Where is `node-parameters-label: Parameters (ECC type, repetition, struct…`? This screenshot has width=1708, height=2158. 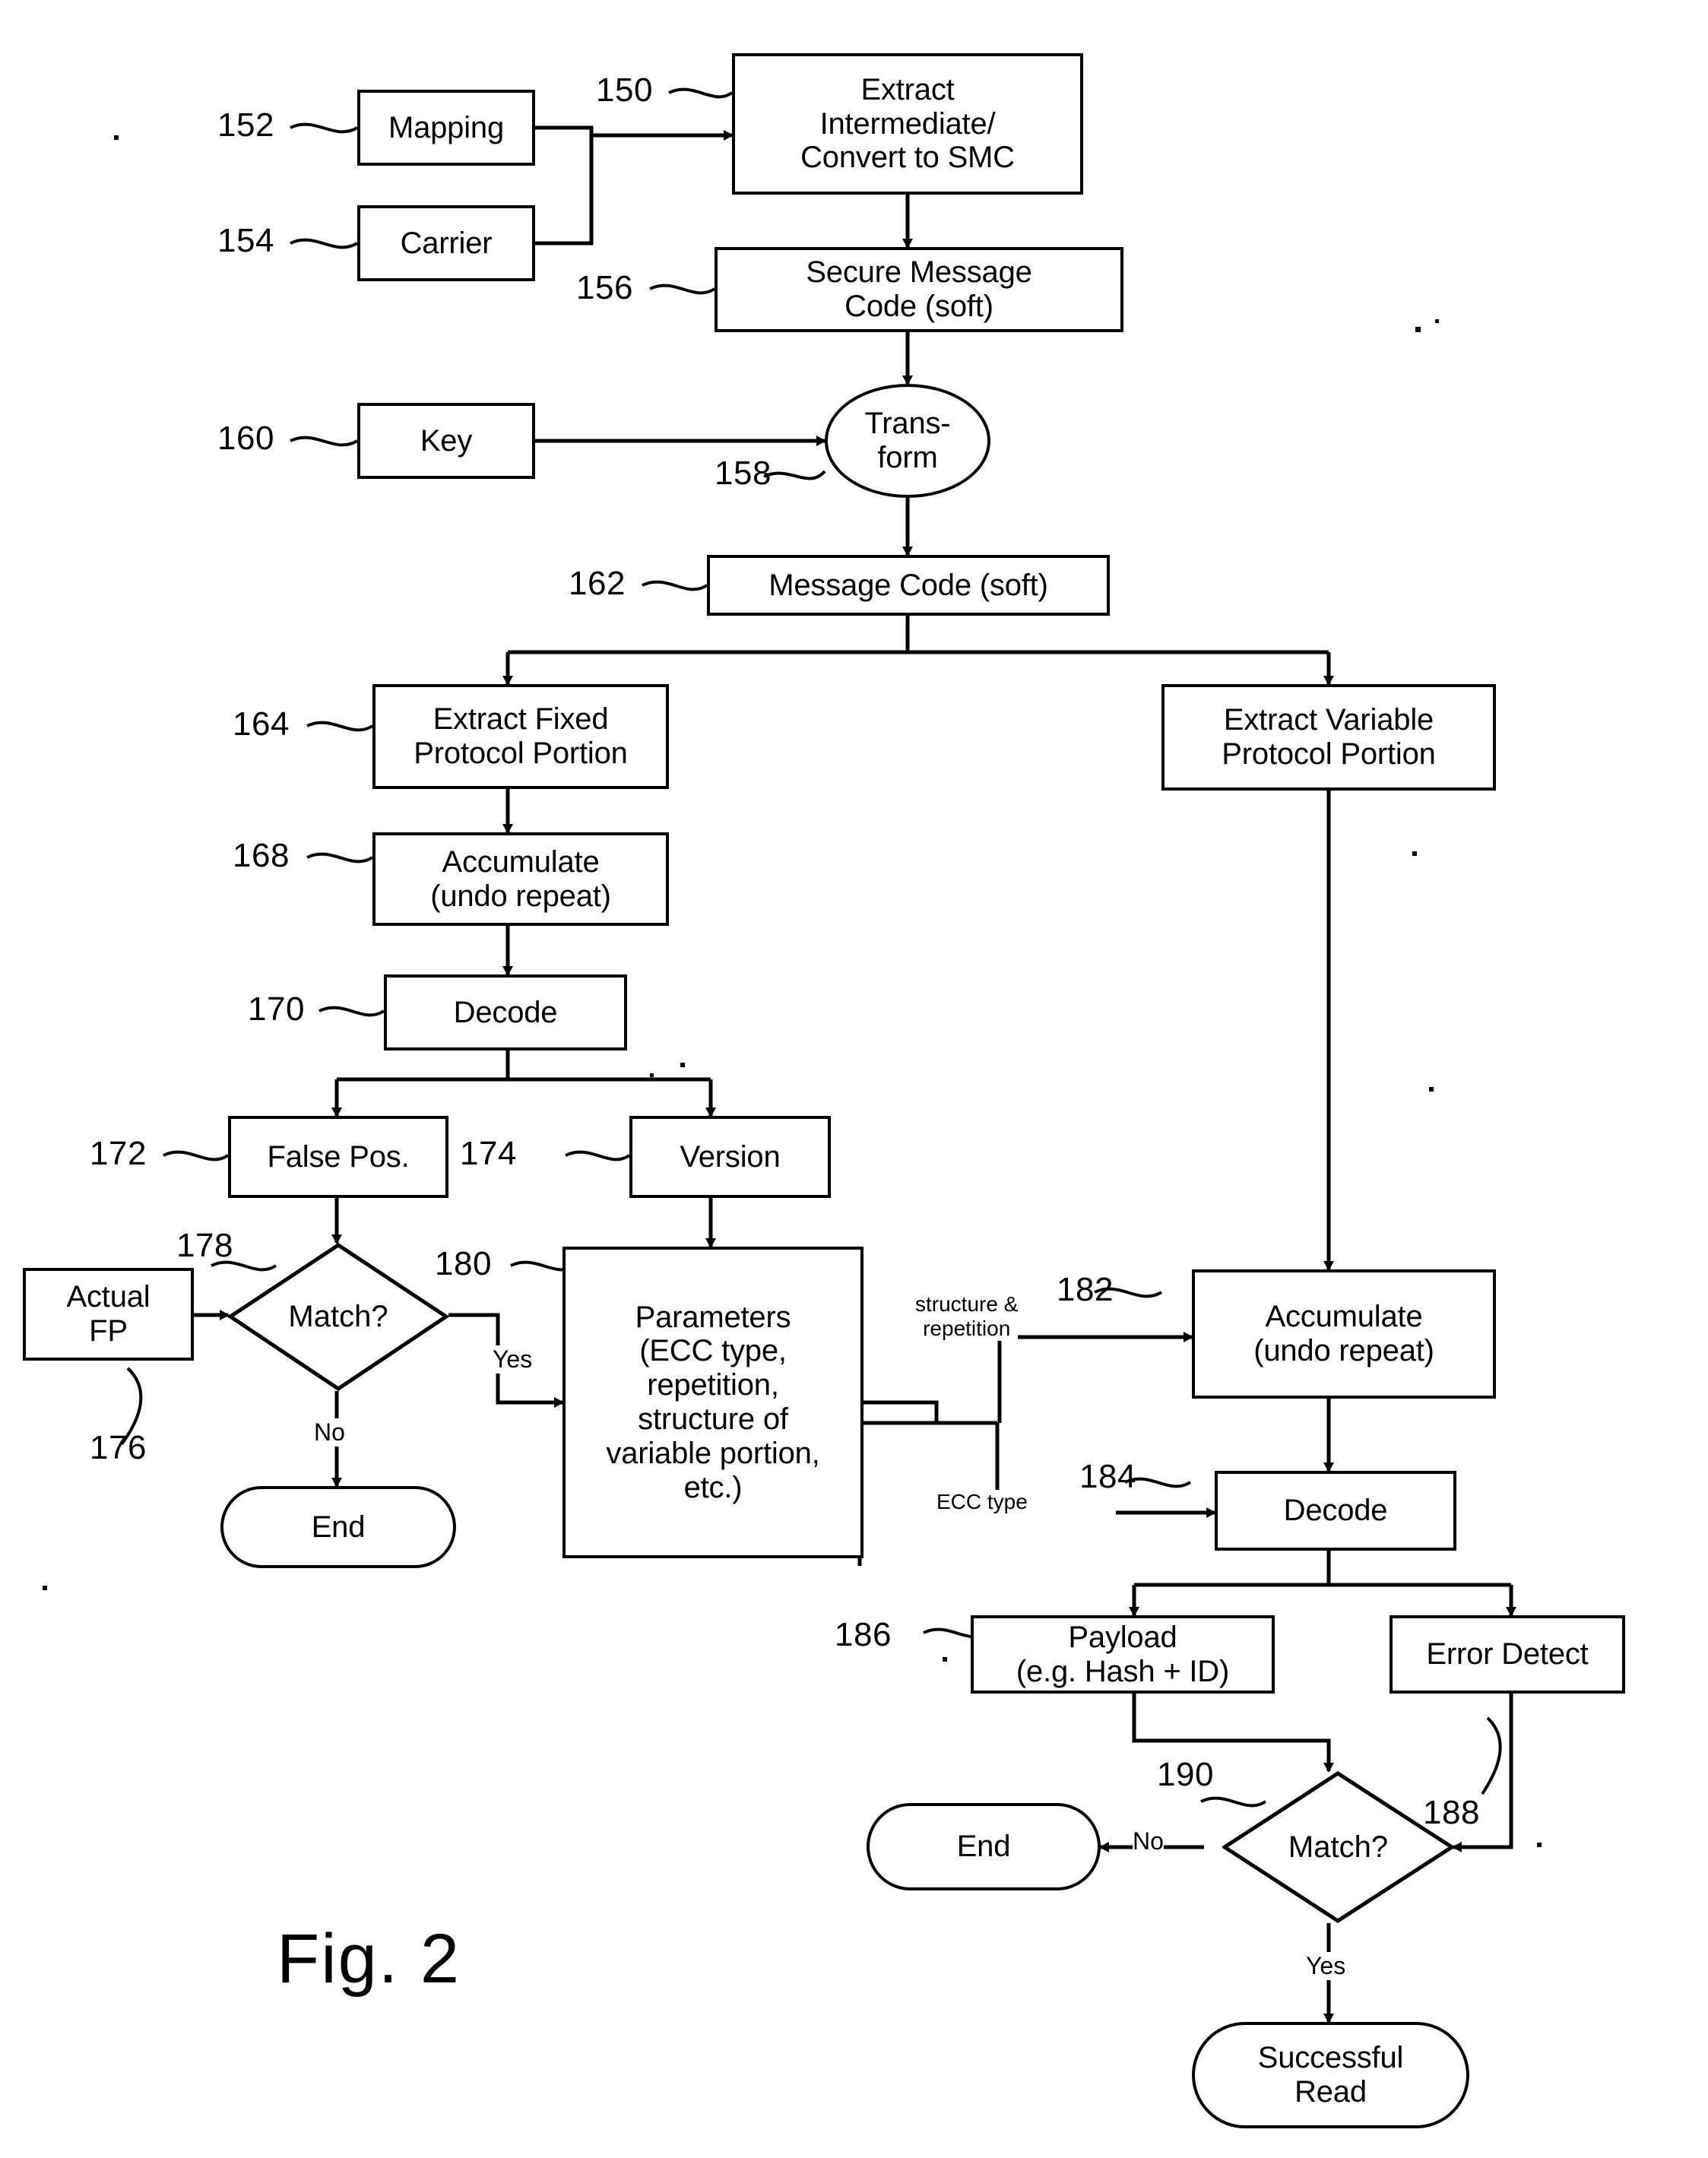
node-parameters-label: Parameters (ECC type, repetition, struct… is located at coordinates (713, 1402).